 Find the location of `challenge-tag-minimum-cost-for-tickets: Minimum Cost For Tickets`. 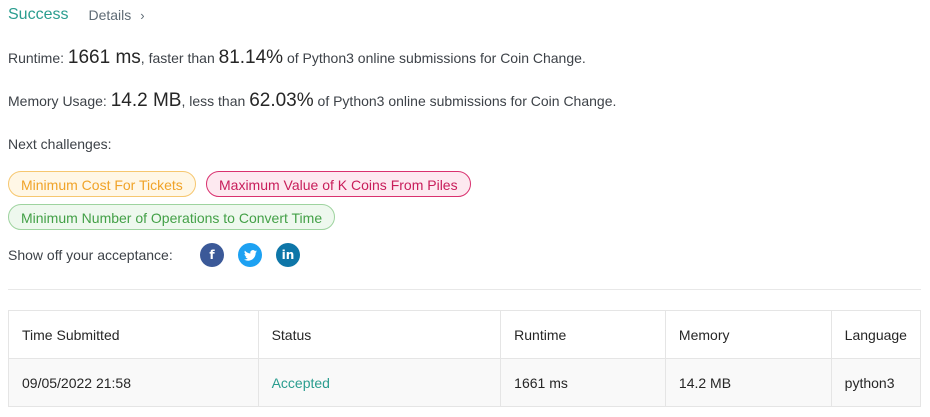

challenge-tag-minimum-cost-for-tickets: Minimum Cost For Tickets is located at coordinates (102, 184).